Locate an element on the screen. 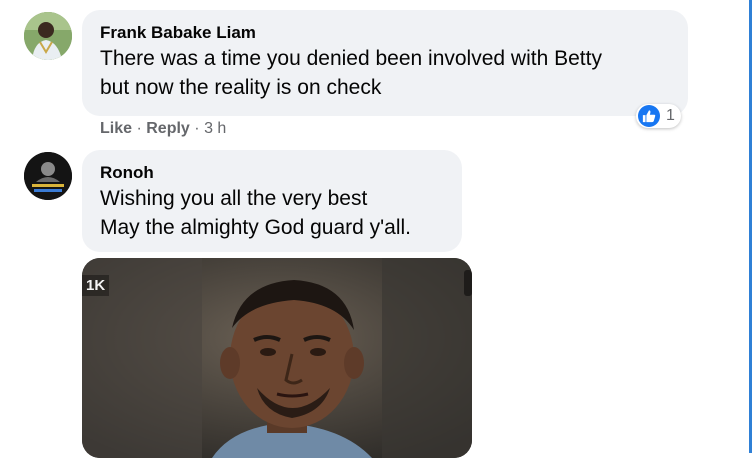 The height and width of the screenshot is (458, 752). comment-text-line: but now the reality is on check is located at coordinates (241, 87).